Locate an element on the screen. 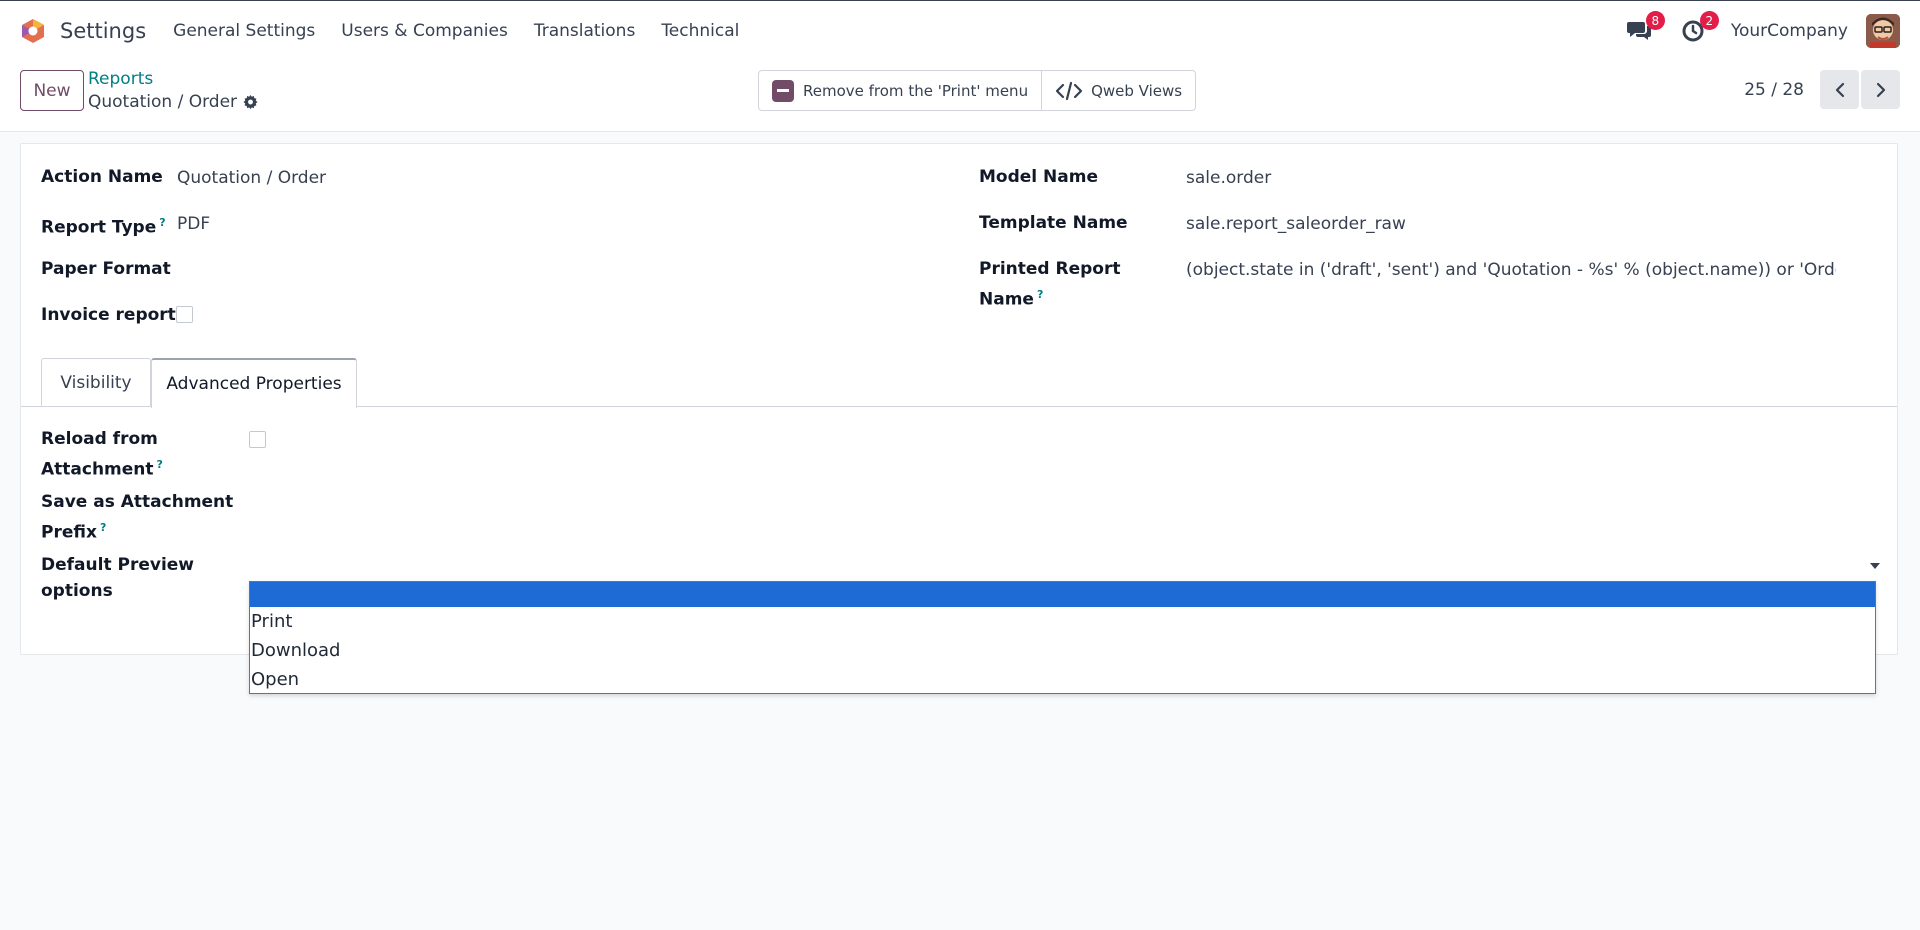  new-button: New is located at coordinates (52, 90).